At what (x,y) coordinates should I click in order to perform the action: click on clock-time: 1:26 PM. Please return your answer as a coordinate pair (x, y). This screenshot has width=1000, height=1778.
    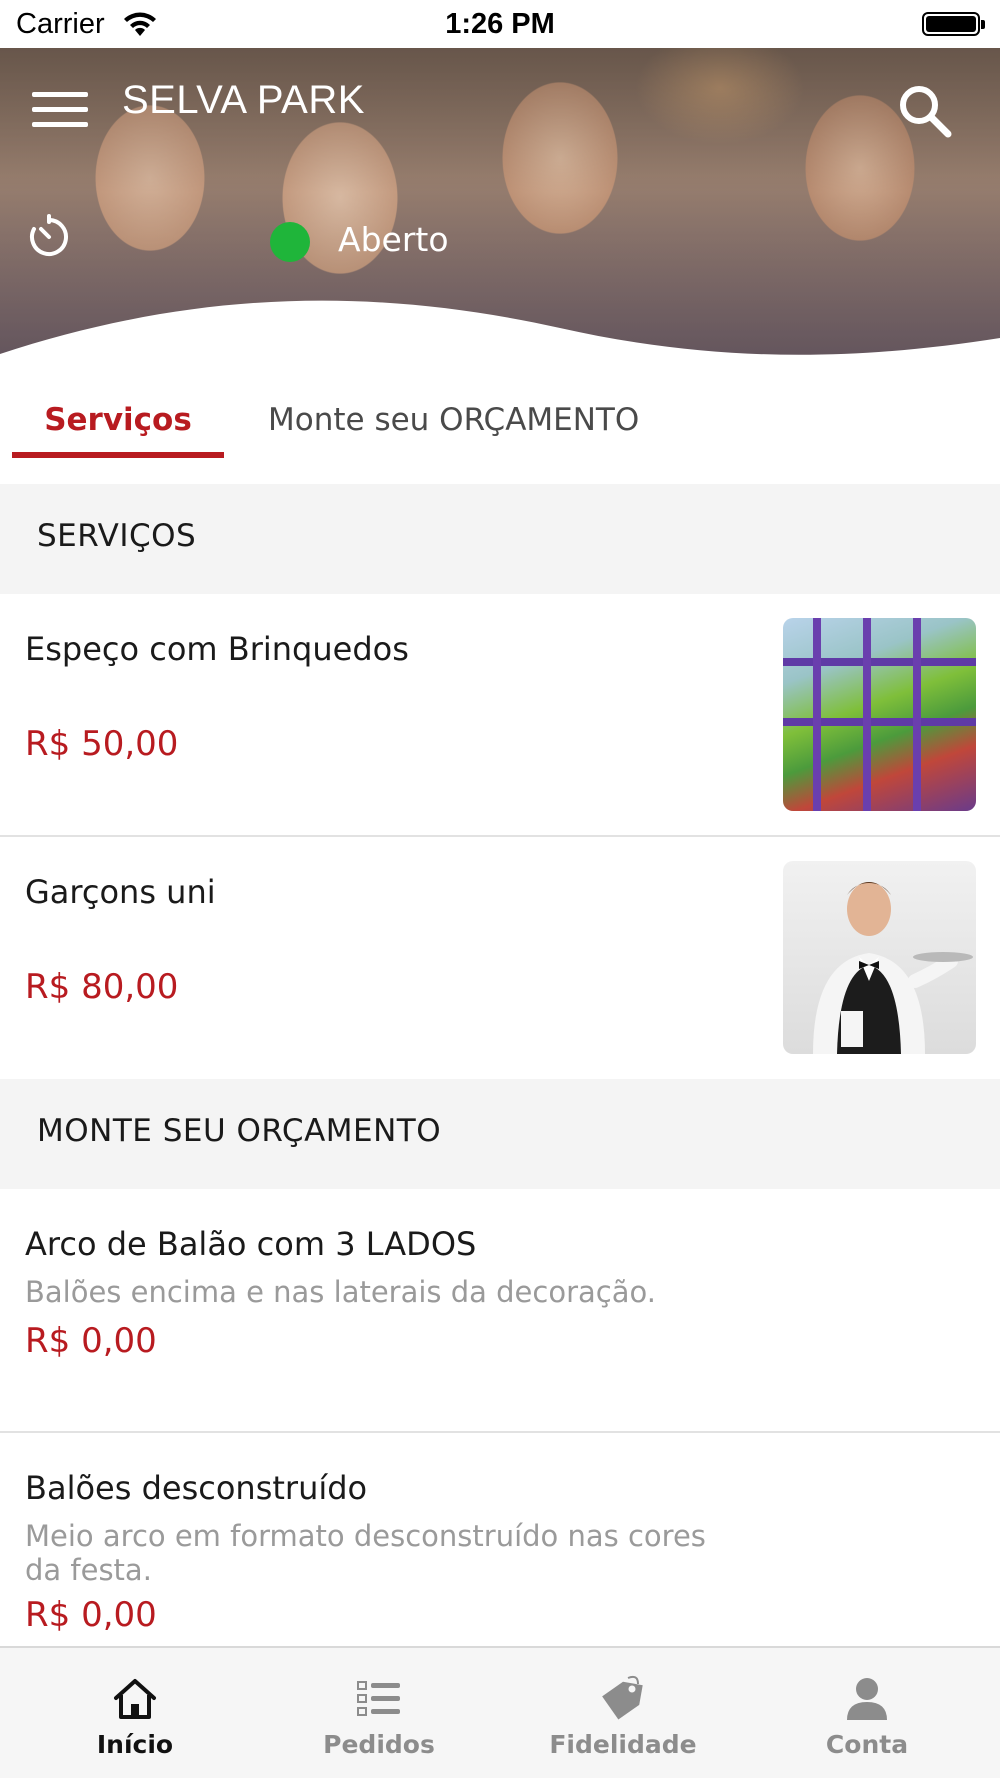
    Looking at the image, I should click on (500, 24).